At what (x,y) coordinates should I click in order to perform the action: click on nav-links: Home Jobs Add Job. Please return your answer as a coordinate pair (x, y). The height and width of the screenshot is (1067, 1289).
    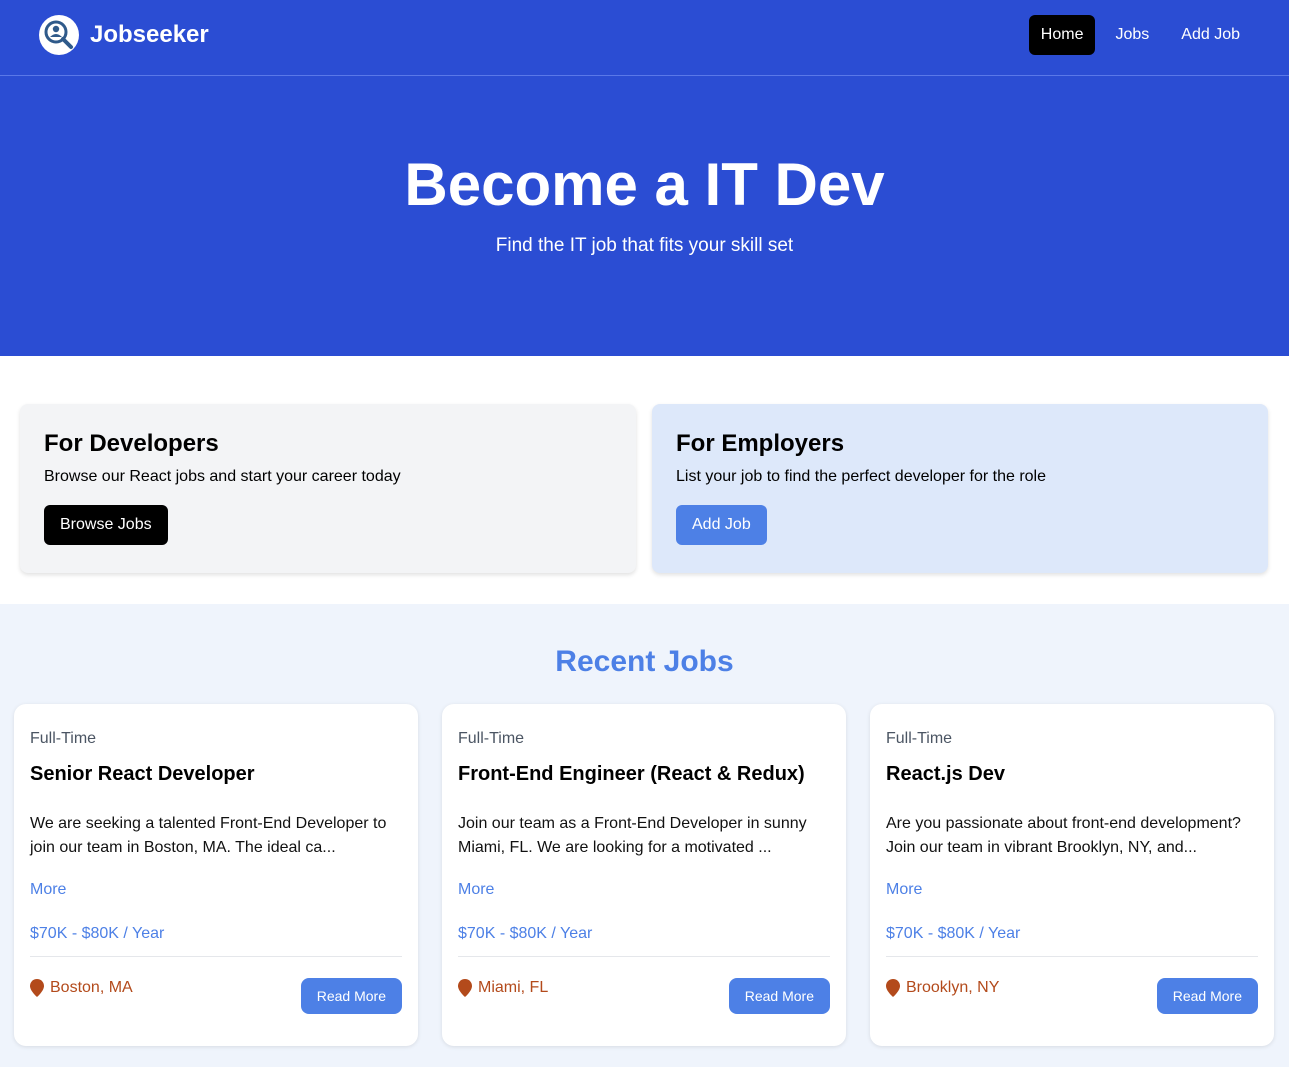
    Looking at the image, I should click on (1136, 35).